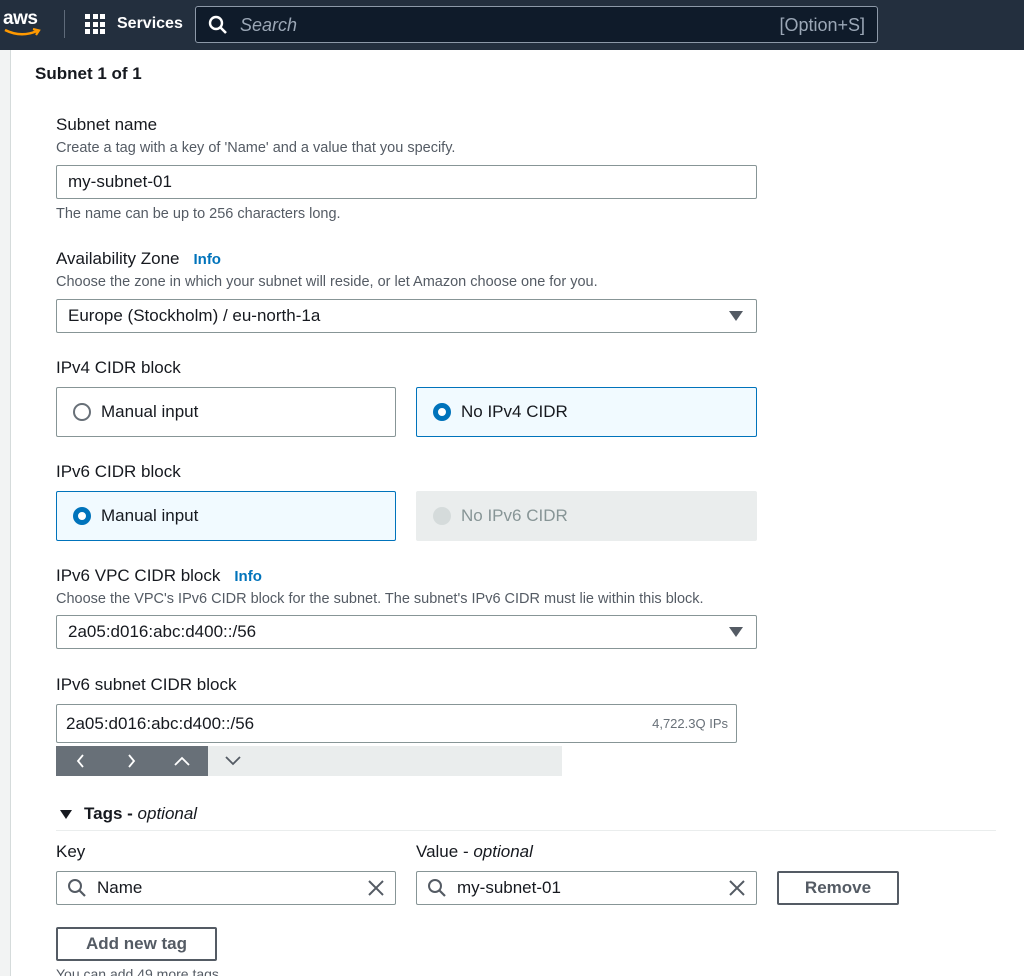 This screenshot has width=1024, height=976. Describe the element at coordinates (586, 516) in the screenshot. I see `ipv6-no-cidr-option: No IPv6 CIDR` at that location.